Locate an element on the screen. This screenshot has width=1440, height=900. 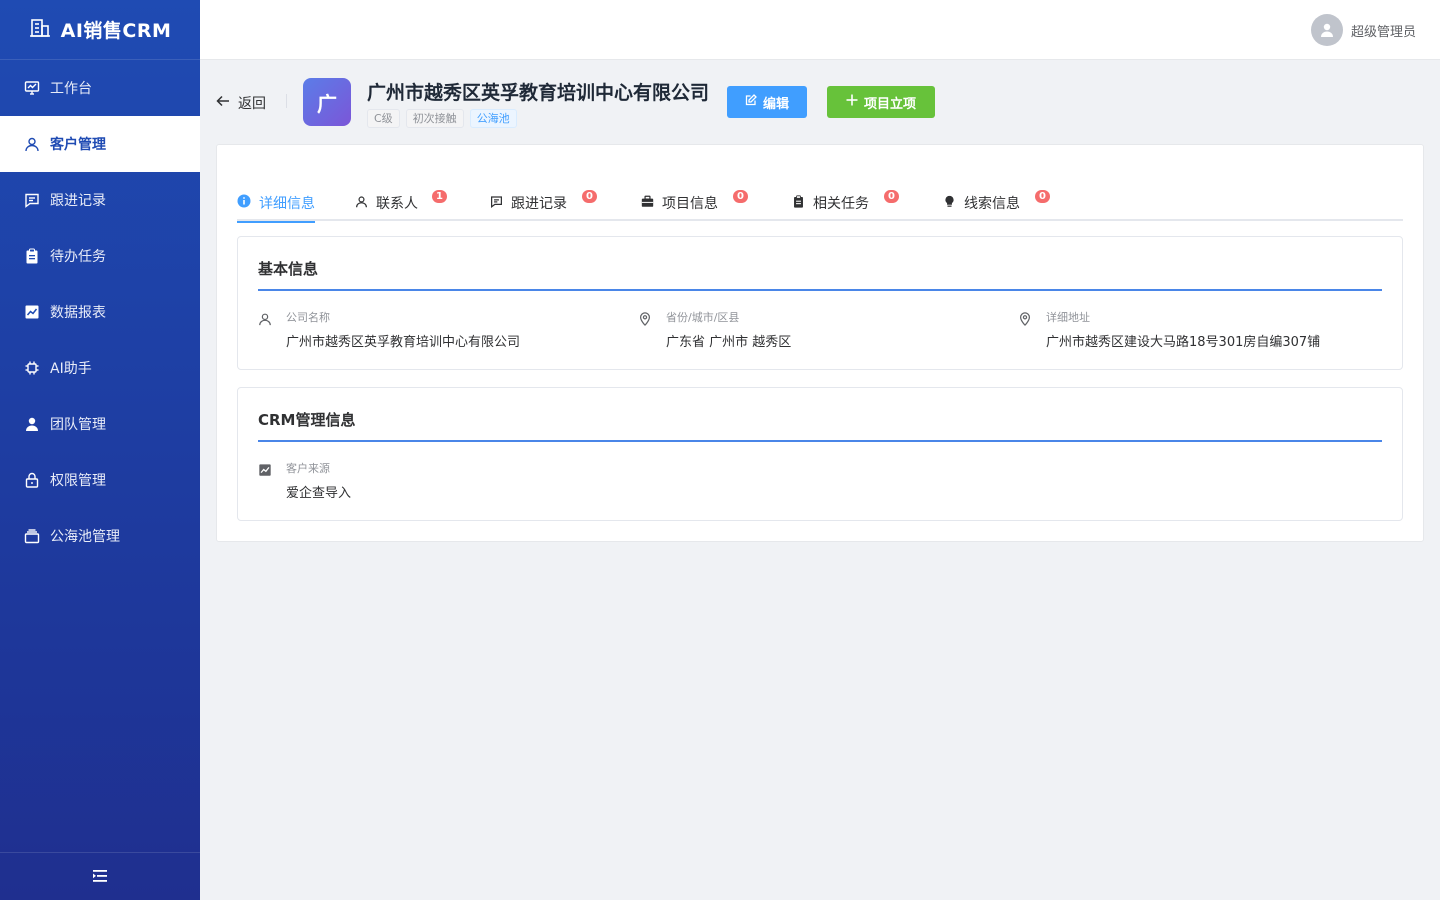
lock-icon is located at coordinates (32, 480).